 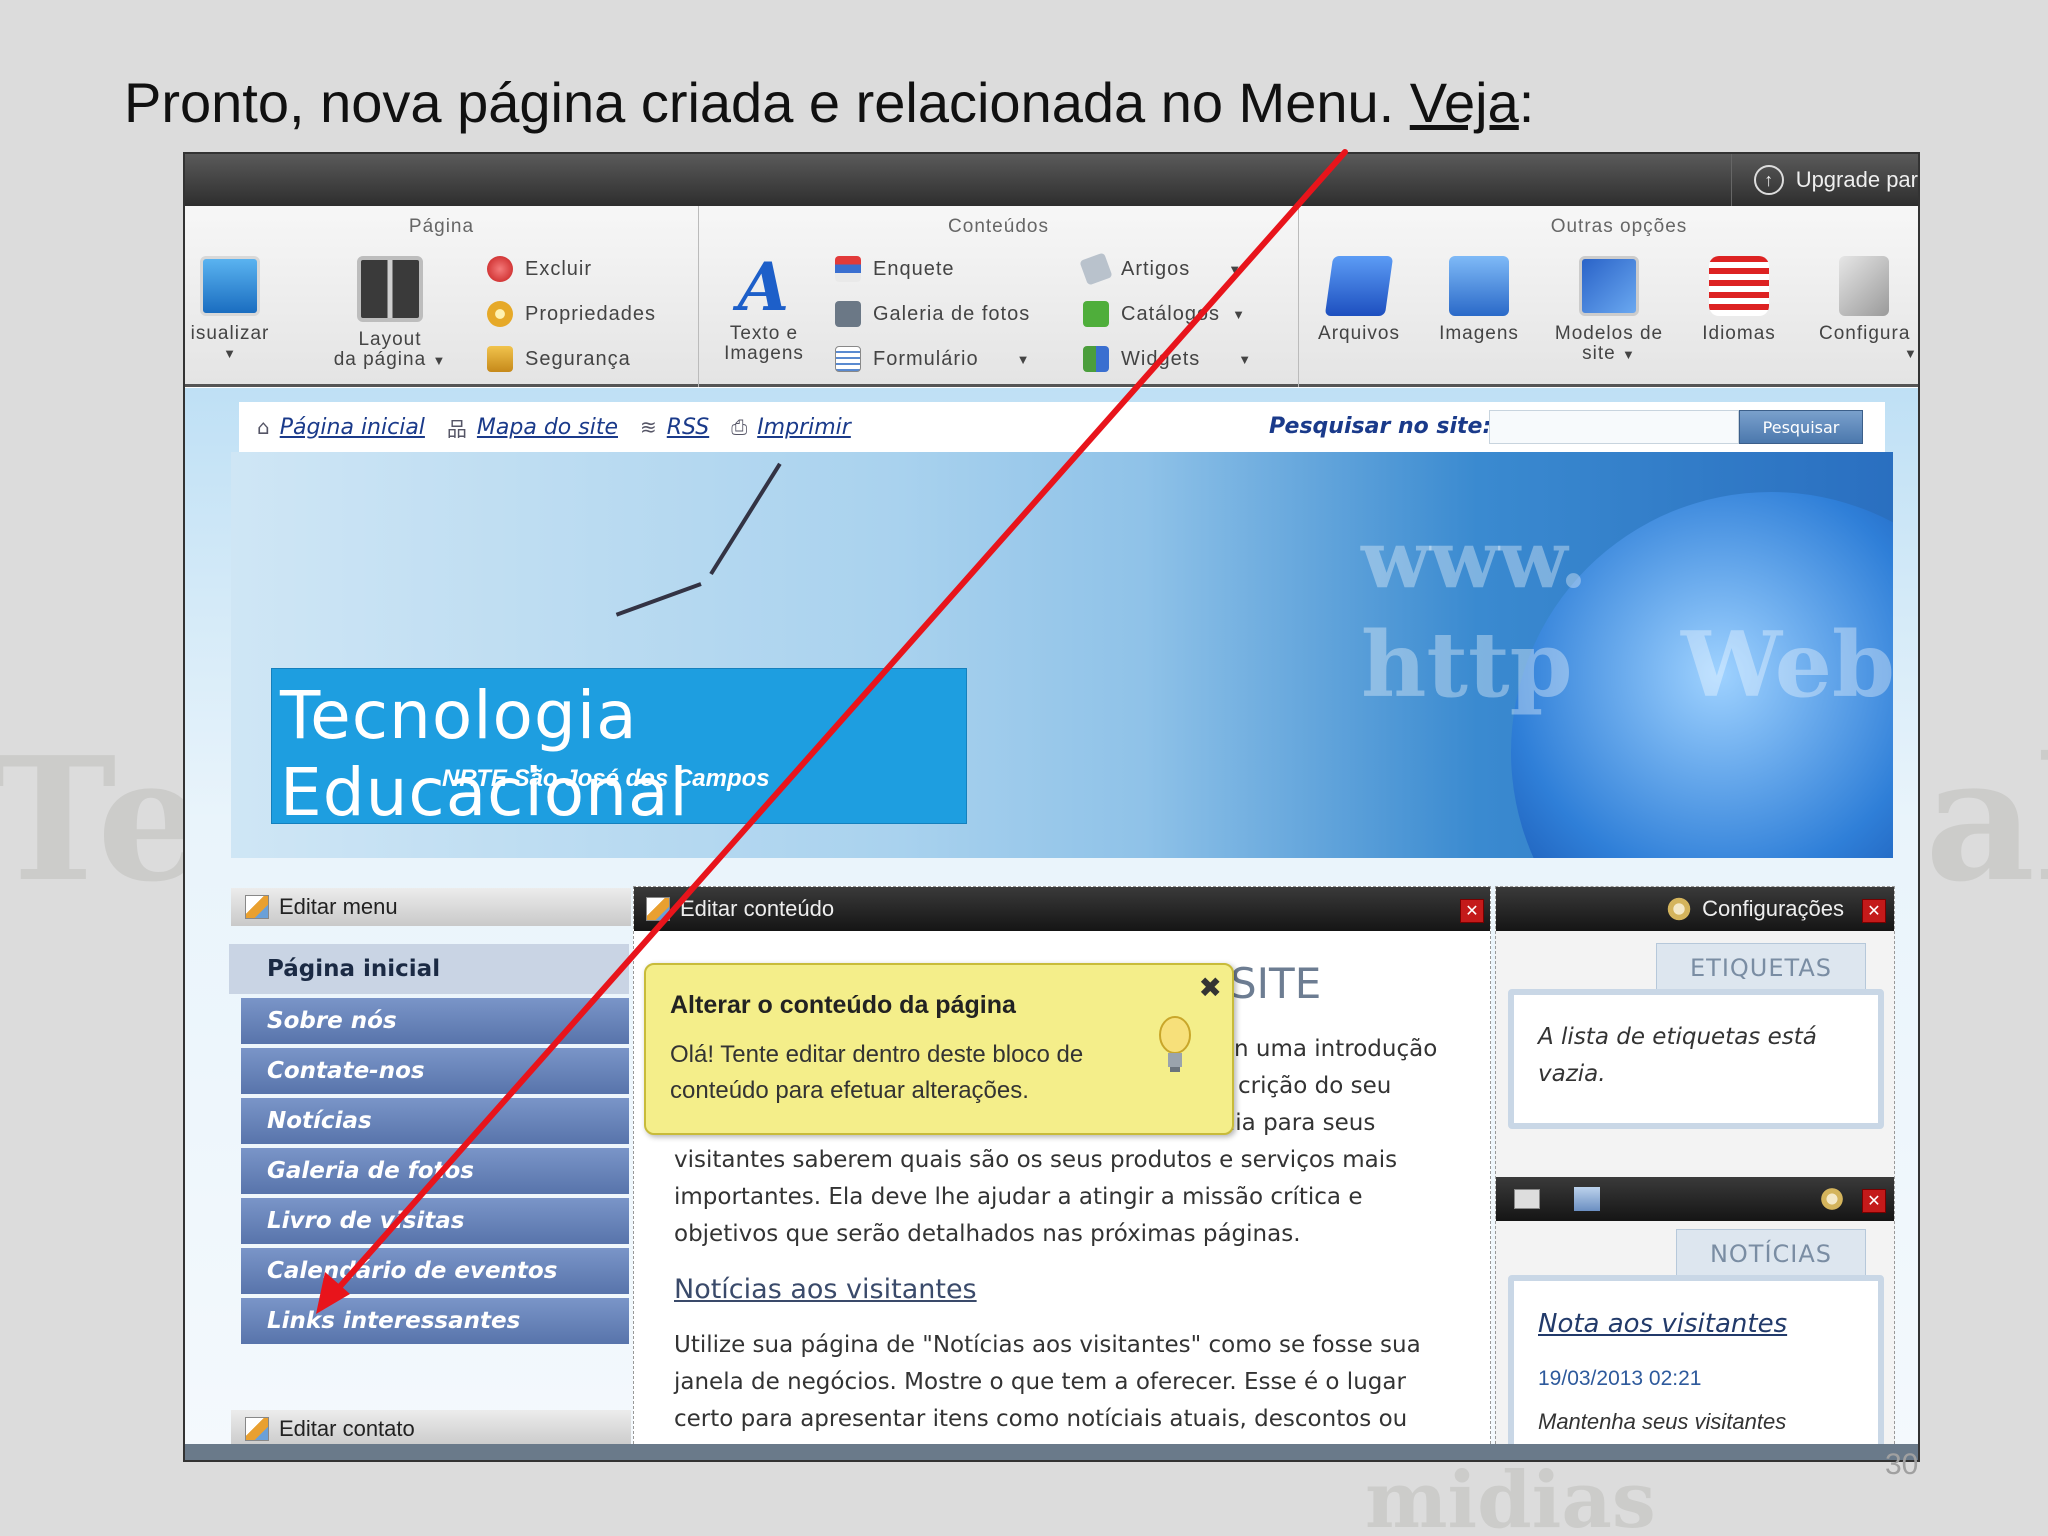 I want to click on imagens-button: Imagens, so click(x=1479, y=300).